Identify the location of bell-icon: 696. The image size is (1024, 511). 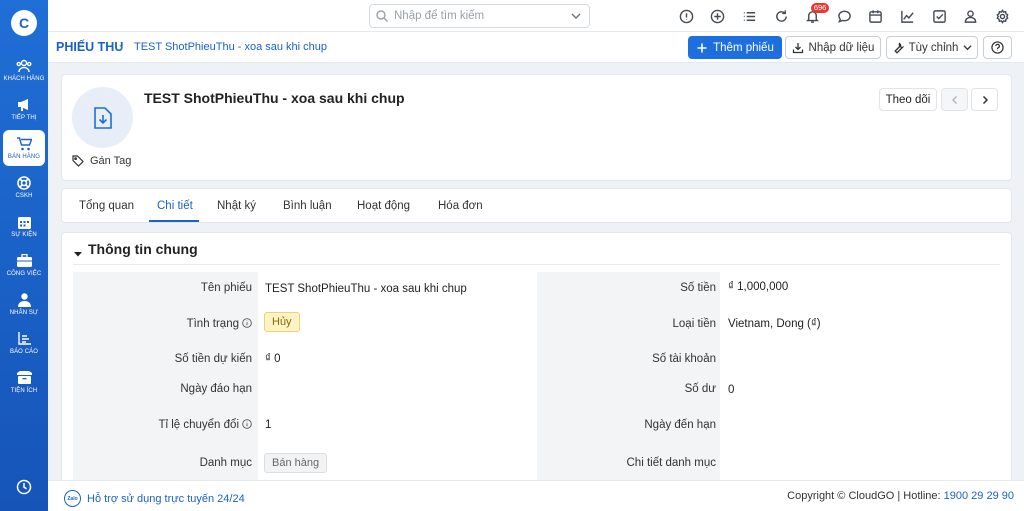
(813, 16).